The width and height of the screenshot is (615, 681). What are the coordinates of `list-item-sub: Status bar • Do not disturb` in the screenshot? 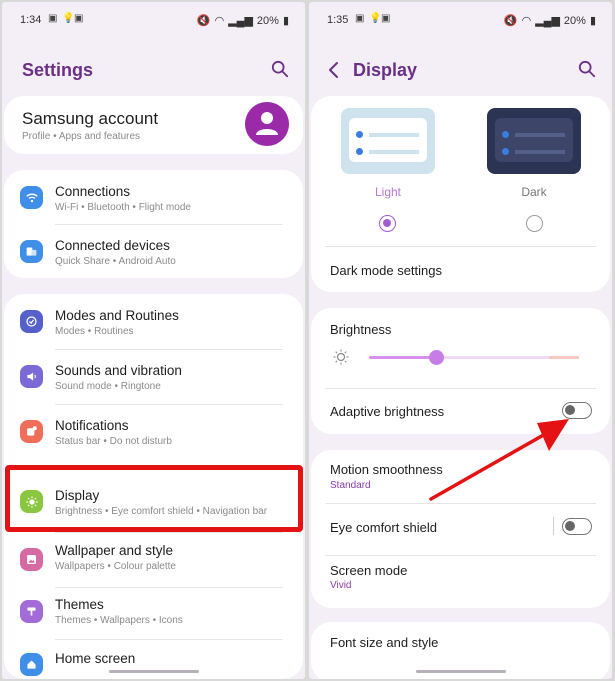 It's located at (113, 441).